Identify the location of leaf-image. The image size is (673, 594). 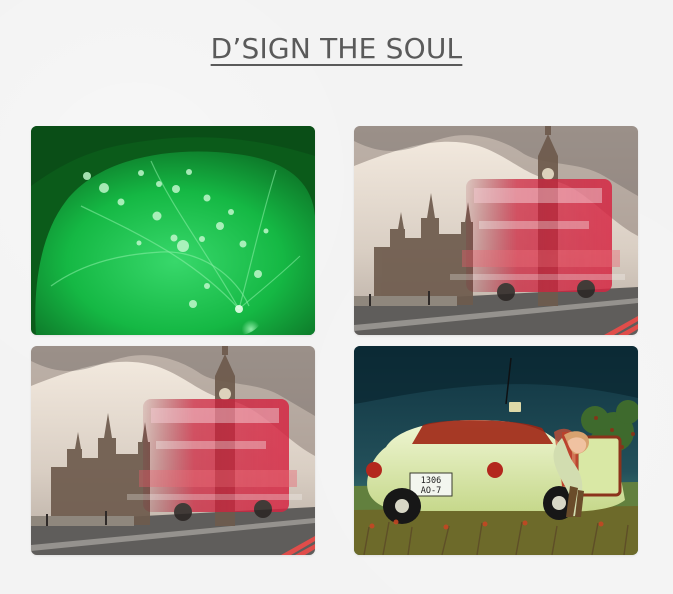
(173, 230).